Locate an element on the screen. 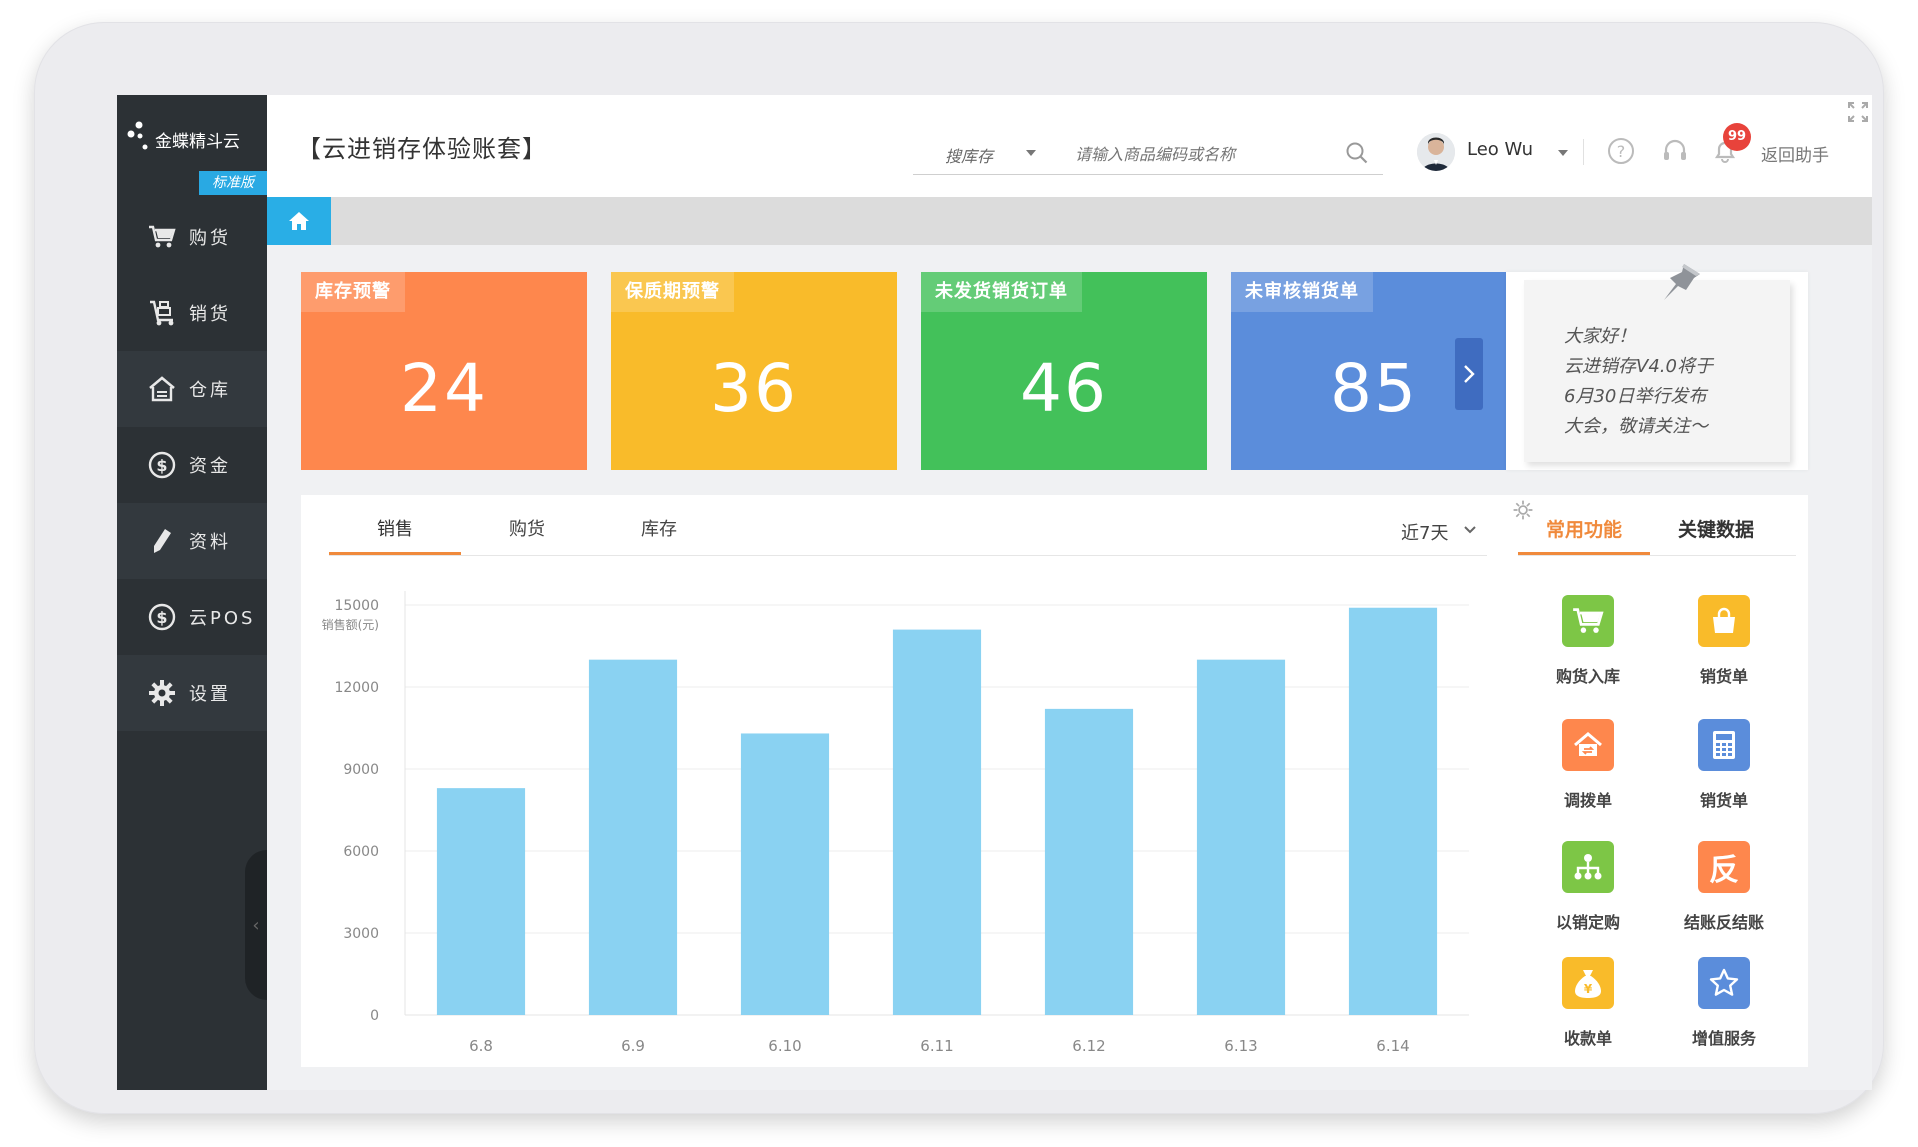 This screenshot has width=1918, height=1147. quick-value-added-services: 增值服务 is located at coordinates (1724, 1007).